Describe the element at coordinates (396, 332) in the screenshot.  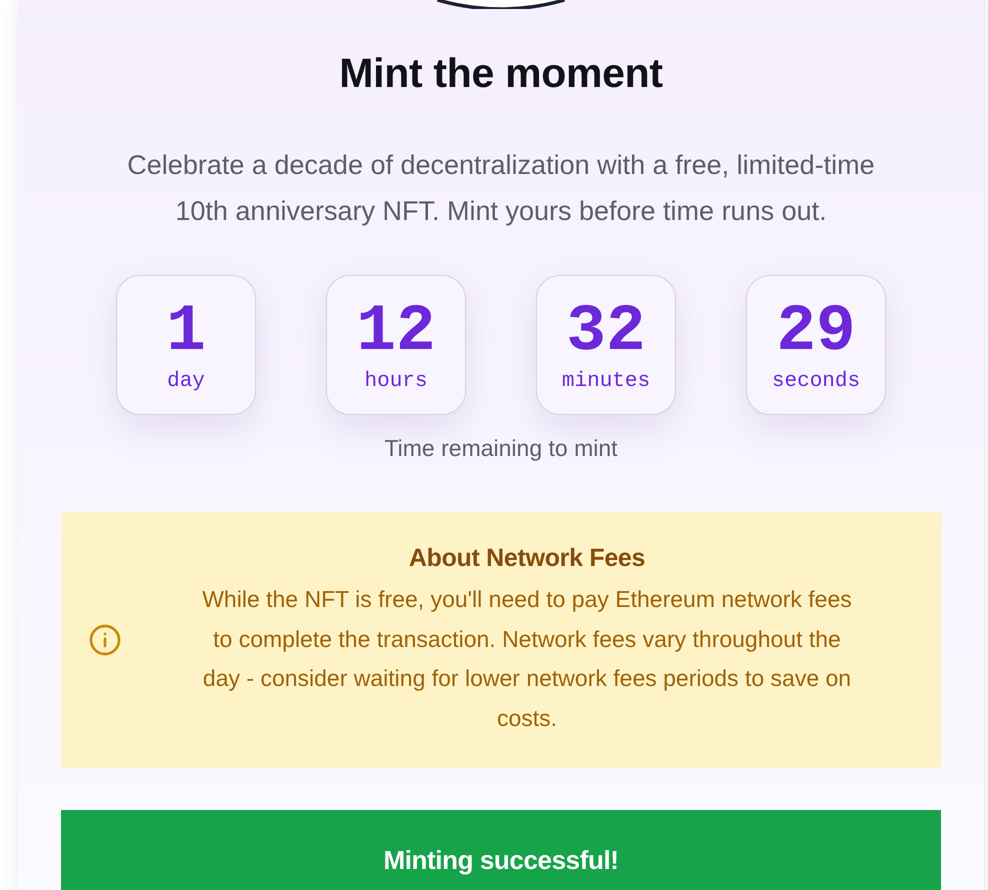
I see `countdown-value: 12` at that location.